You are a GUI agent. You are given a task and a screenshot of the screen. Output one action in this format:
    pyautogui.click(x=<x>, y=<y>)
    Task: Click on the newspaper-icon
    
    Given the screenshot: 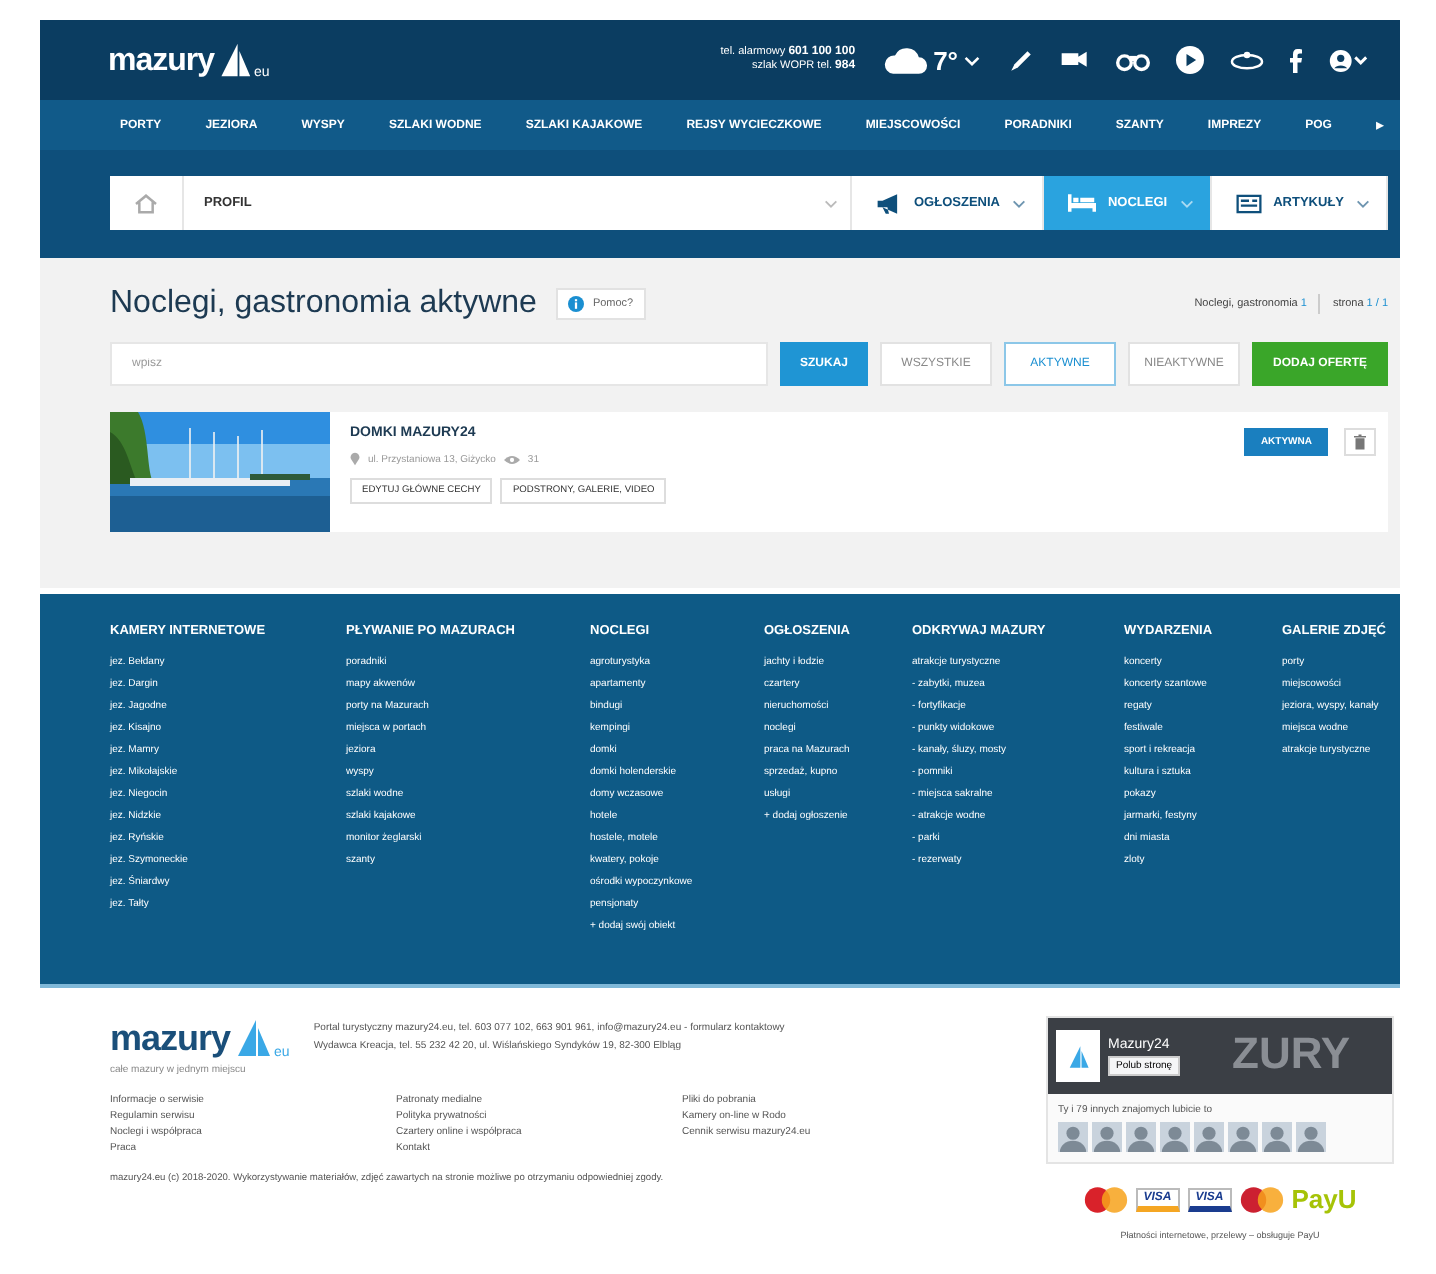 What is the action you would take?
    pyautogui.click(x=1248, y=203)
    